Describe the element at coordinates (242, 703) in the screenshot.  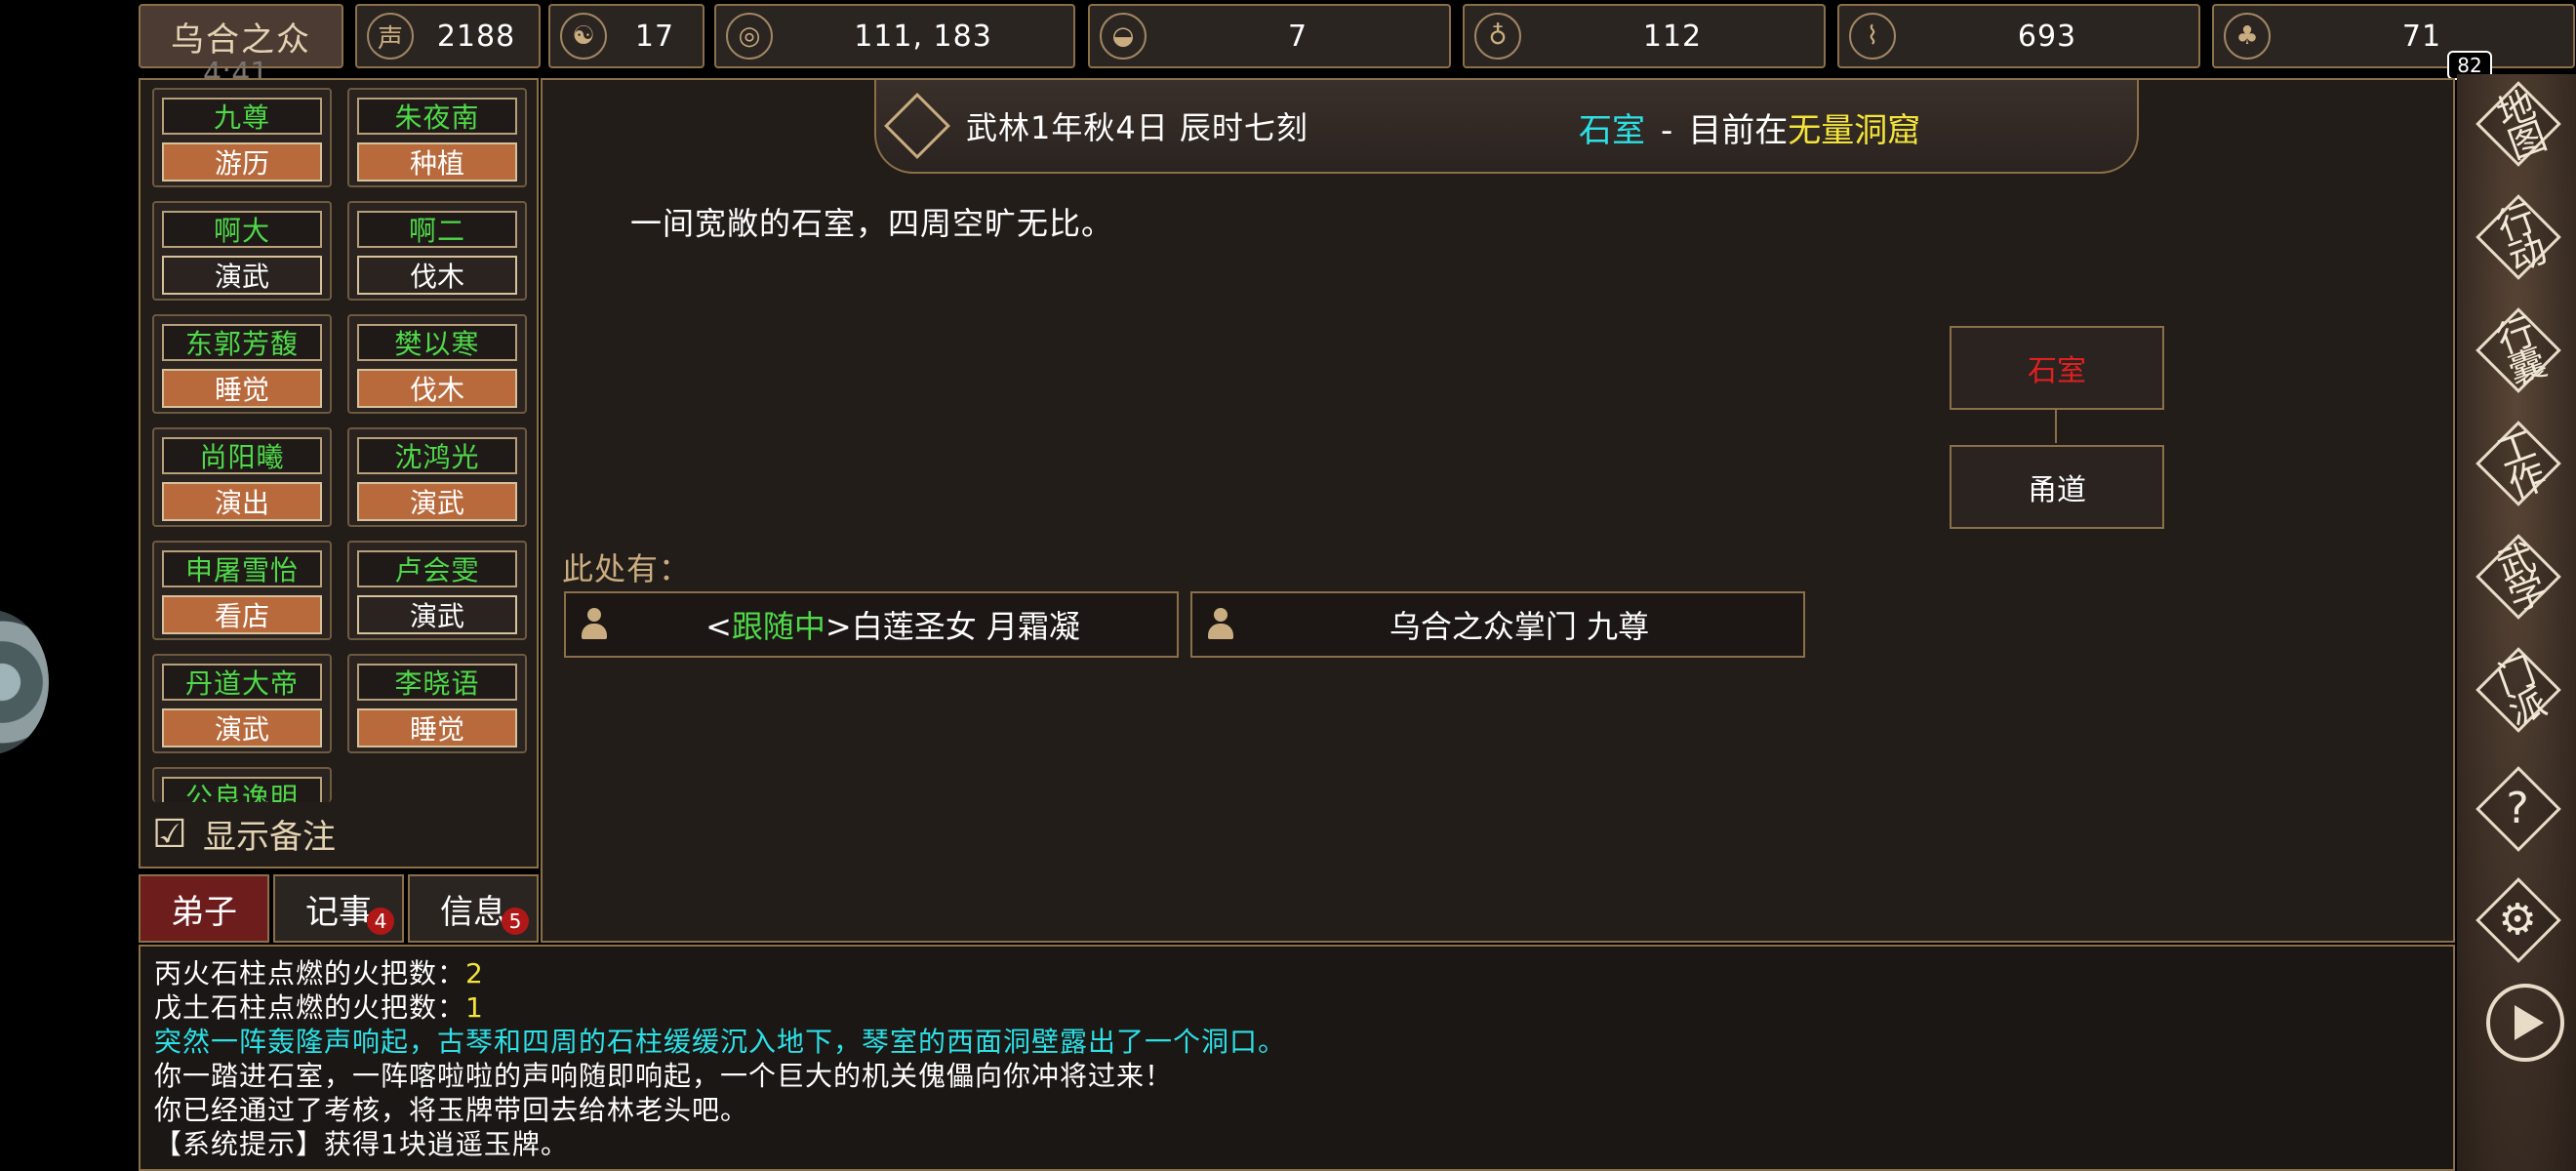
I see `disciple-card: 丹道大帝 演武` at that location.